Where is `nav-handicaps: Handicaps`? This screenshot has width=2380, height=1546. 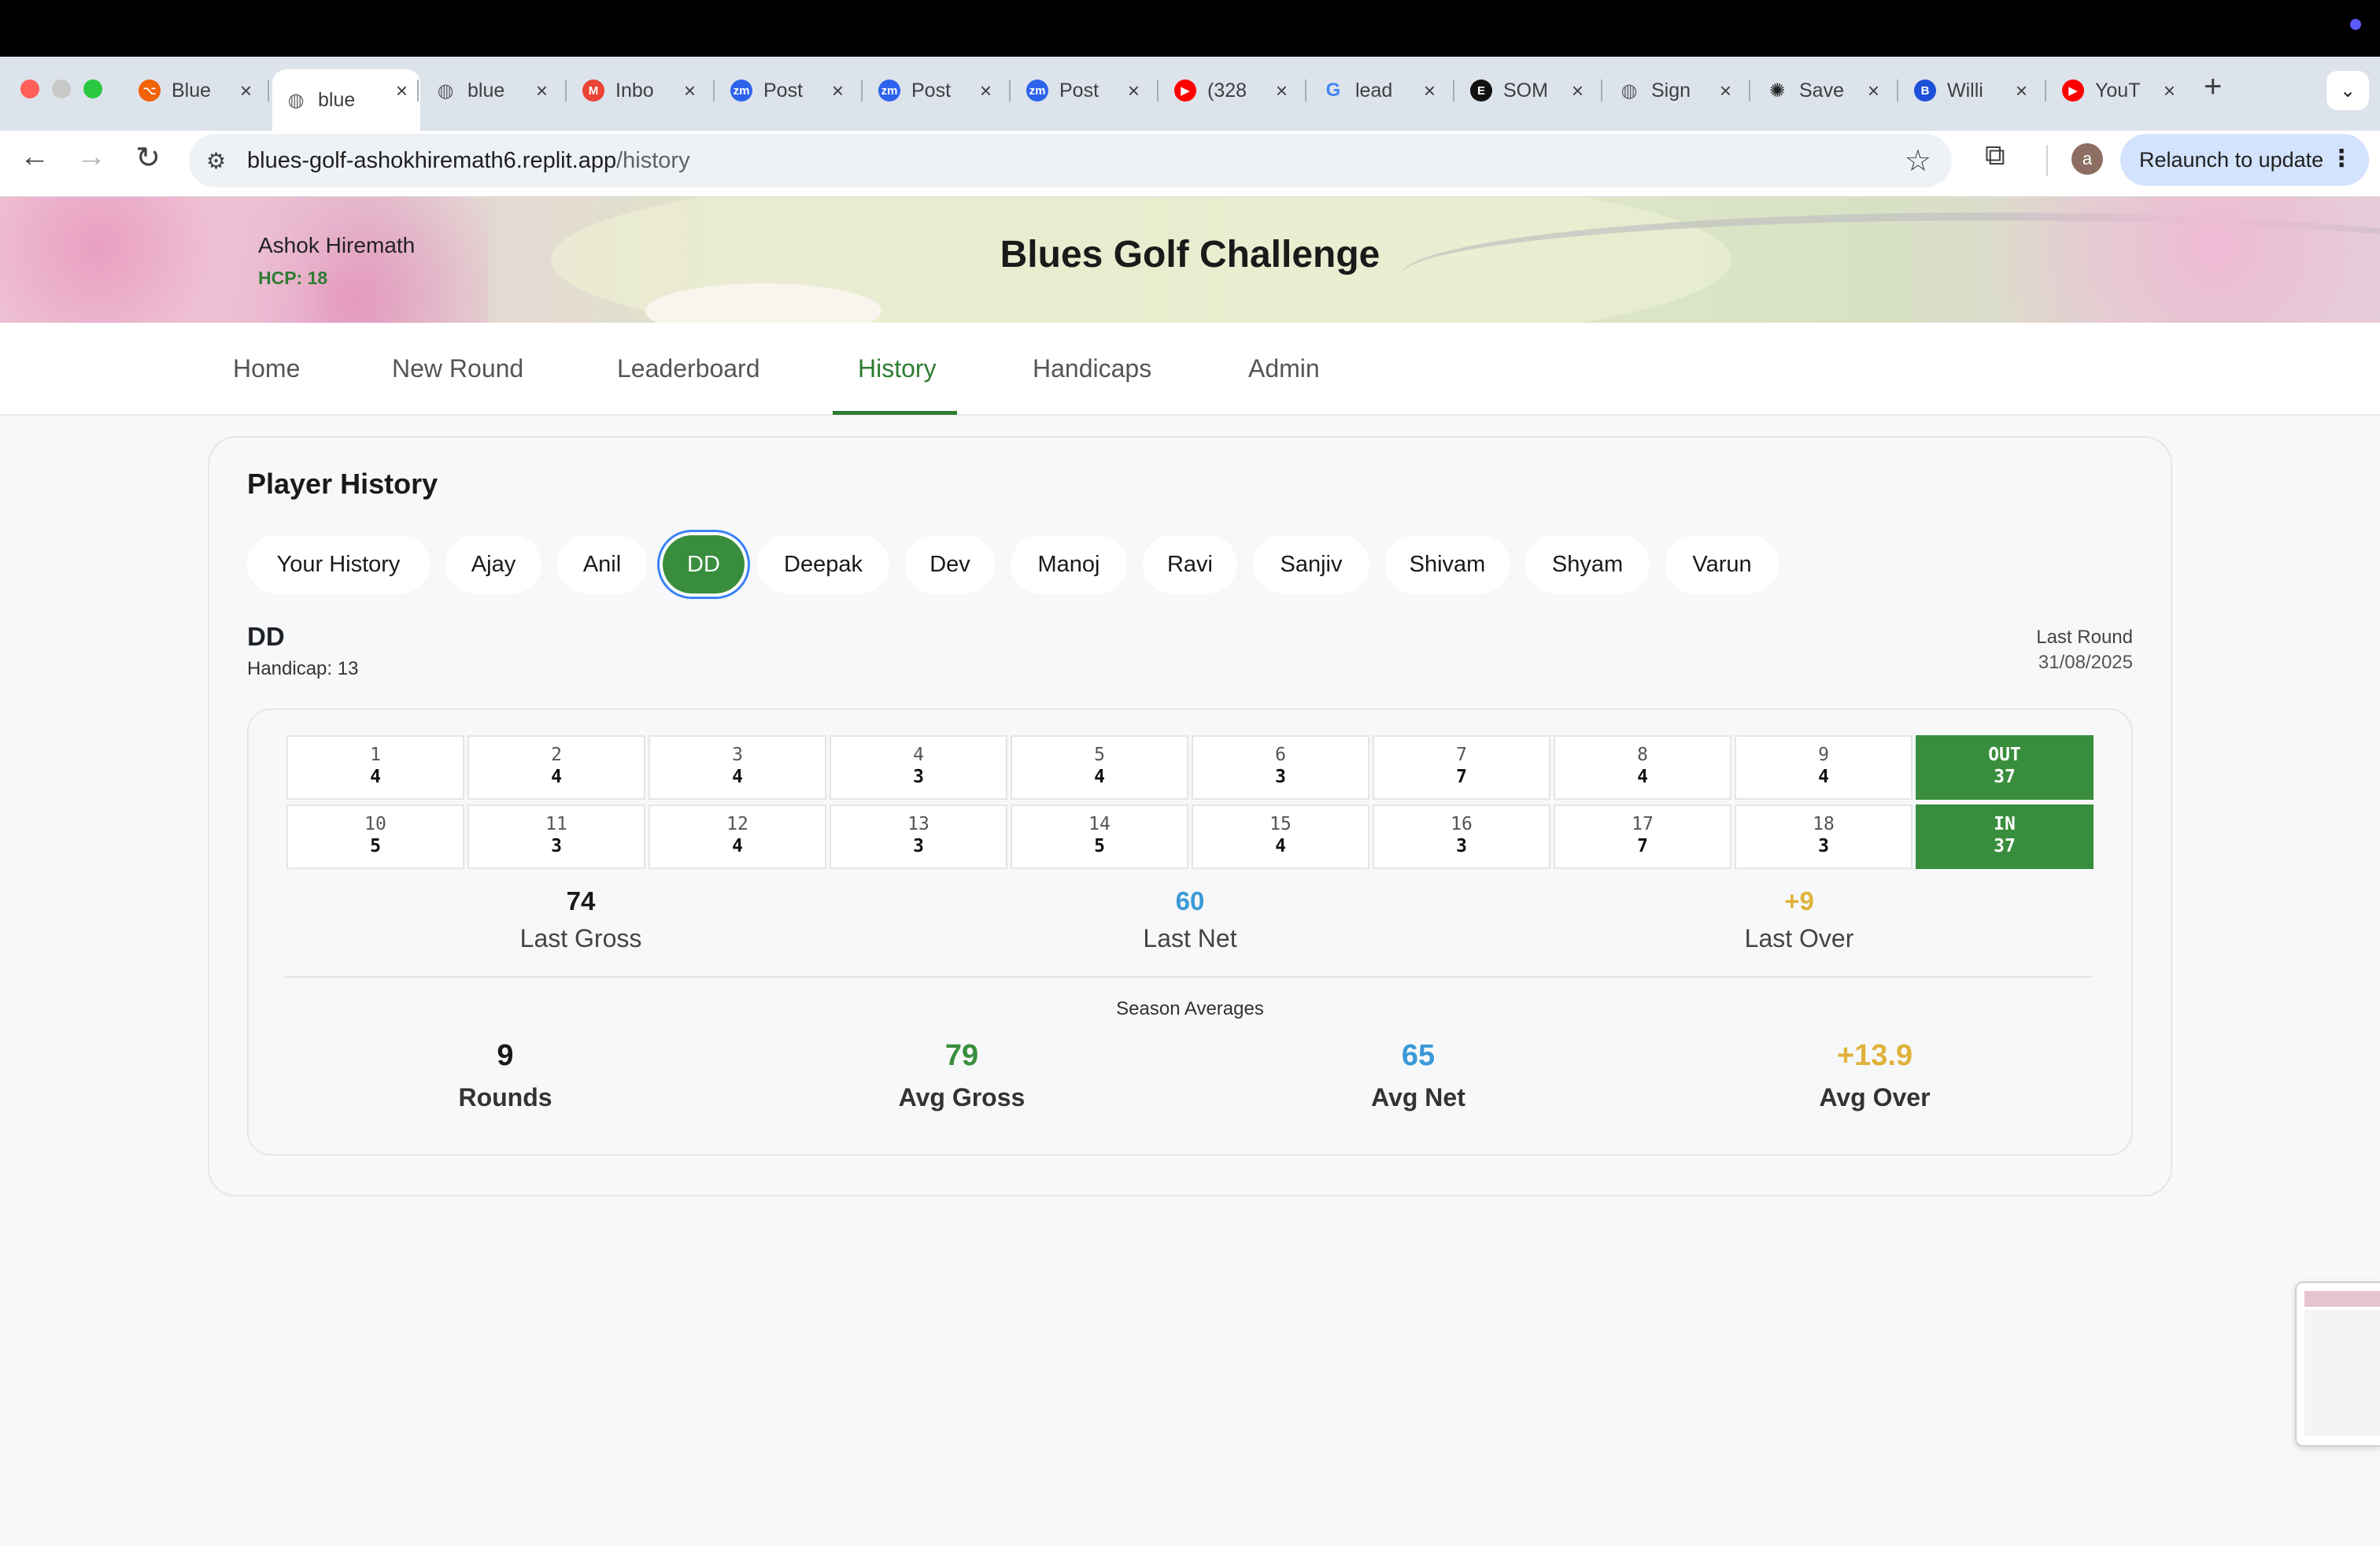 nav-handicaps: Handicaps is located at coordinates (1092, 368).